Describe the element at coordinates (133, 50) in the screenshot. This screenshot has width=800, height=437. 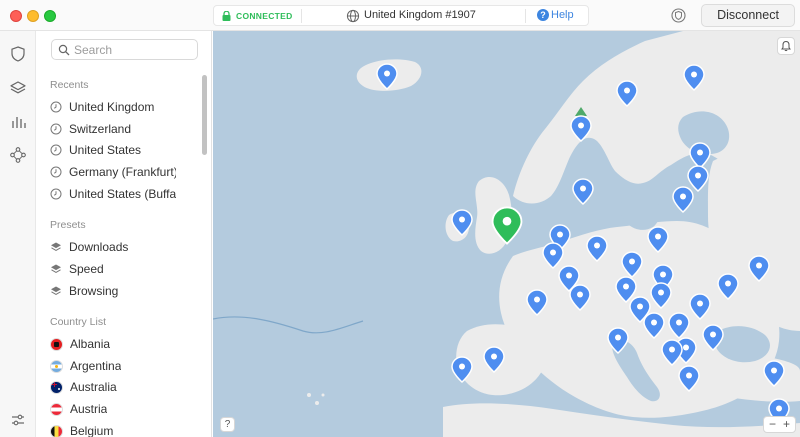
I see `search-input` at that location.